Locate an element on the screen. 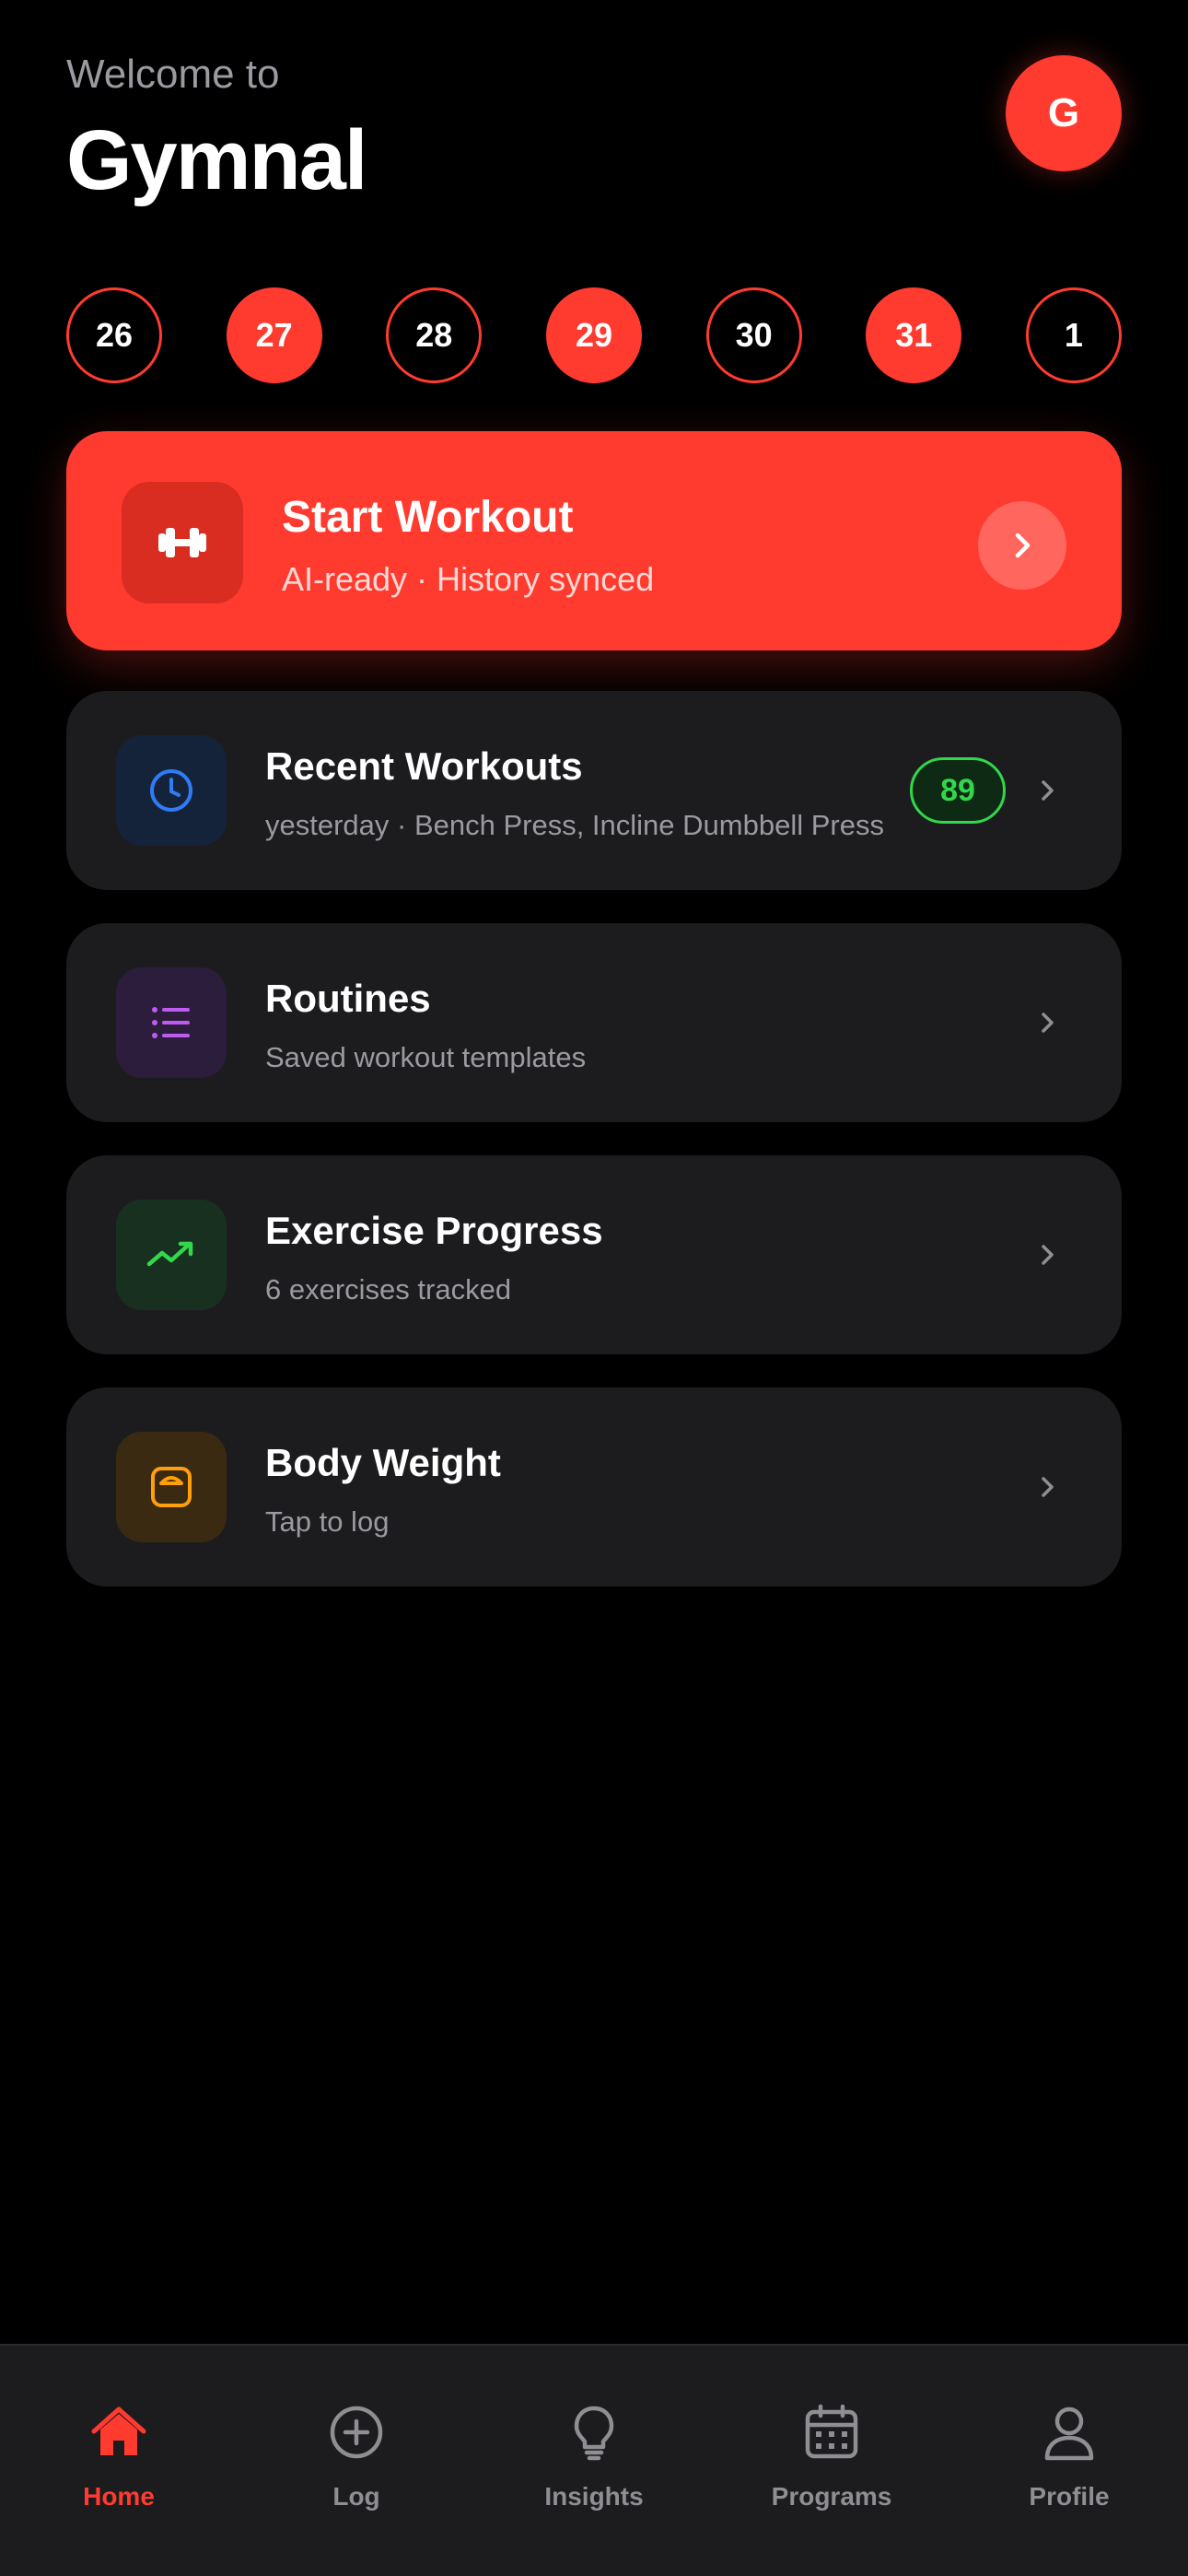  person-icon is located at coordinates (1069, 2432).